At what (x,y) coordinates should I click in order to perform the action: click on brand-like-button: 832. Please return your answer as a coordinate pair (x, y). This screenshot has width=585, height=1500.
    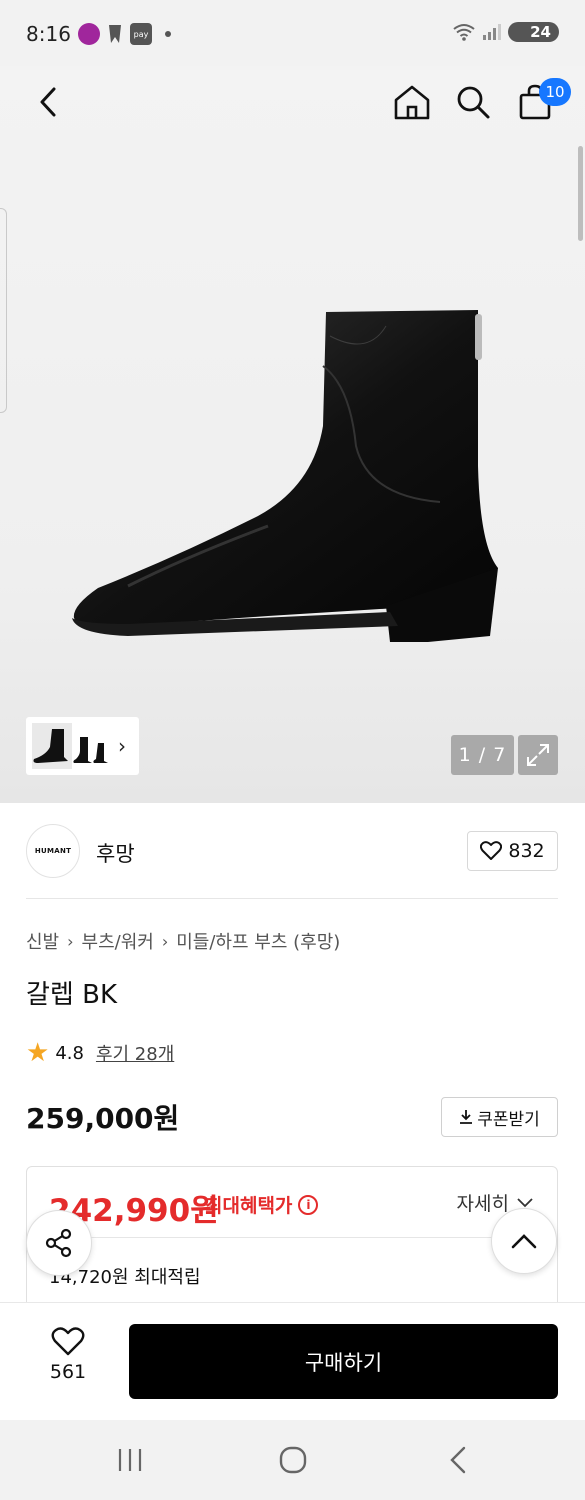
    Looking at the image, I should click on (512, 851).